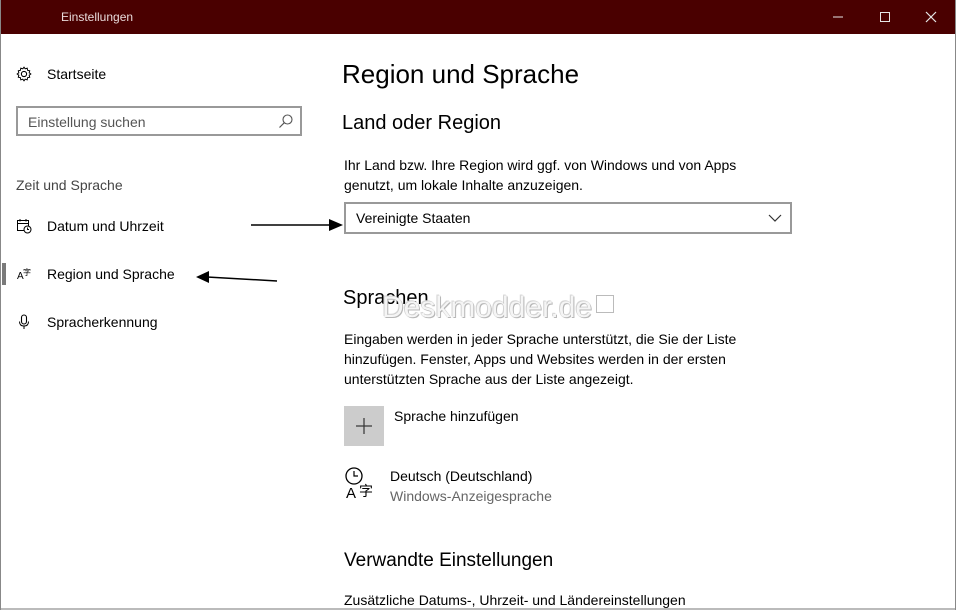  What do you see at coordinates (456, 416) in the screenshot?
I see `add-language-label: Sprache hinzufügen` at bounding box center [456, 416].